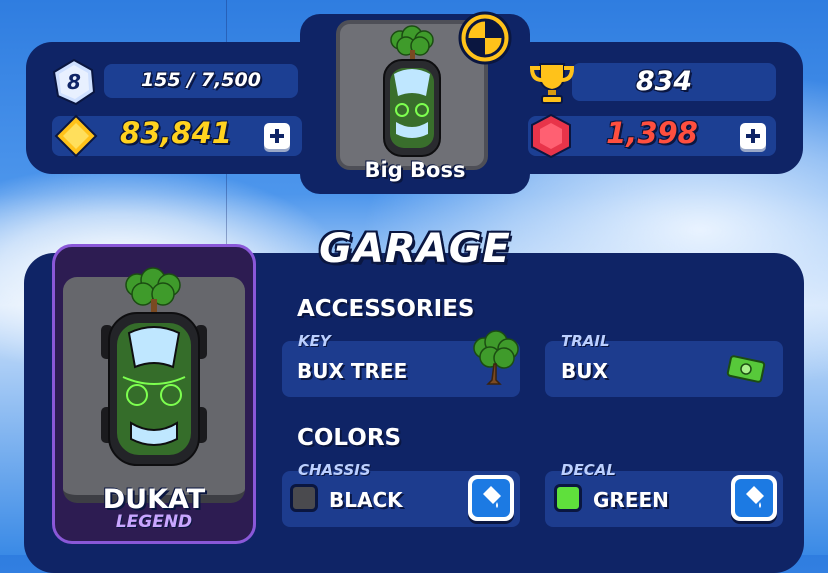 This screenshot has width=828, height=573. I want to click on key-slot-value: BUX TREE, so click(352, 371).